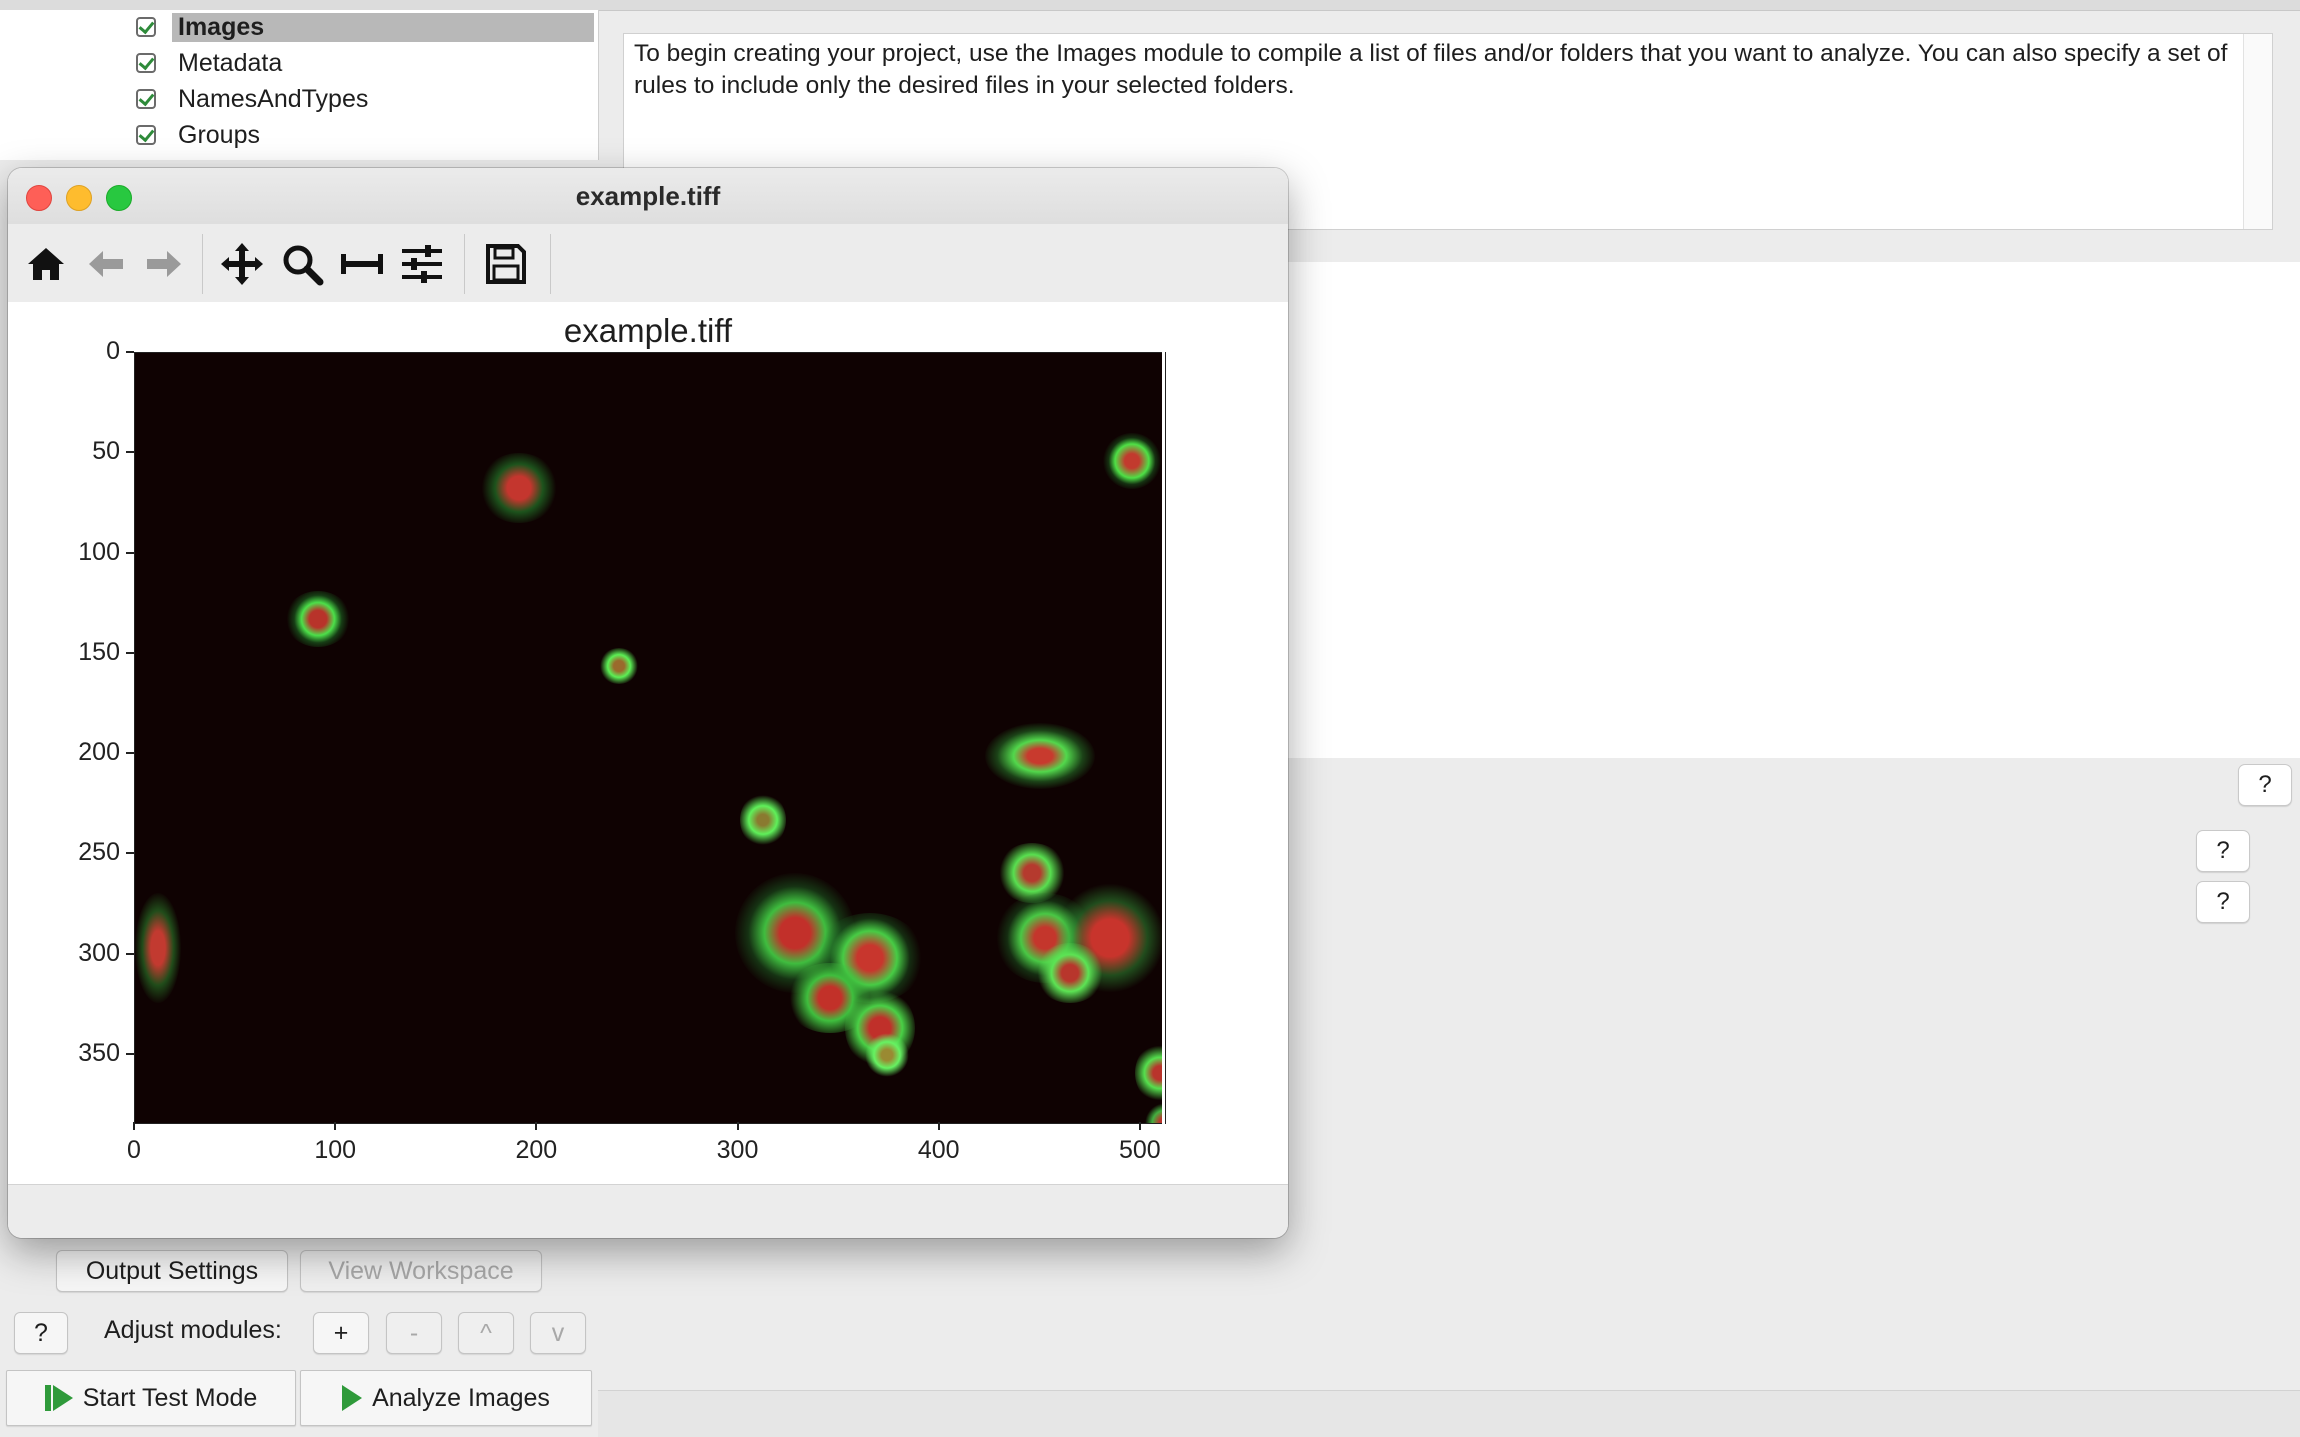 The image size is (2300, 1437). I want to click on x-tick-label: 0, so click(134, 1150).